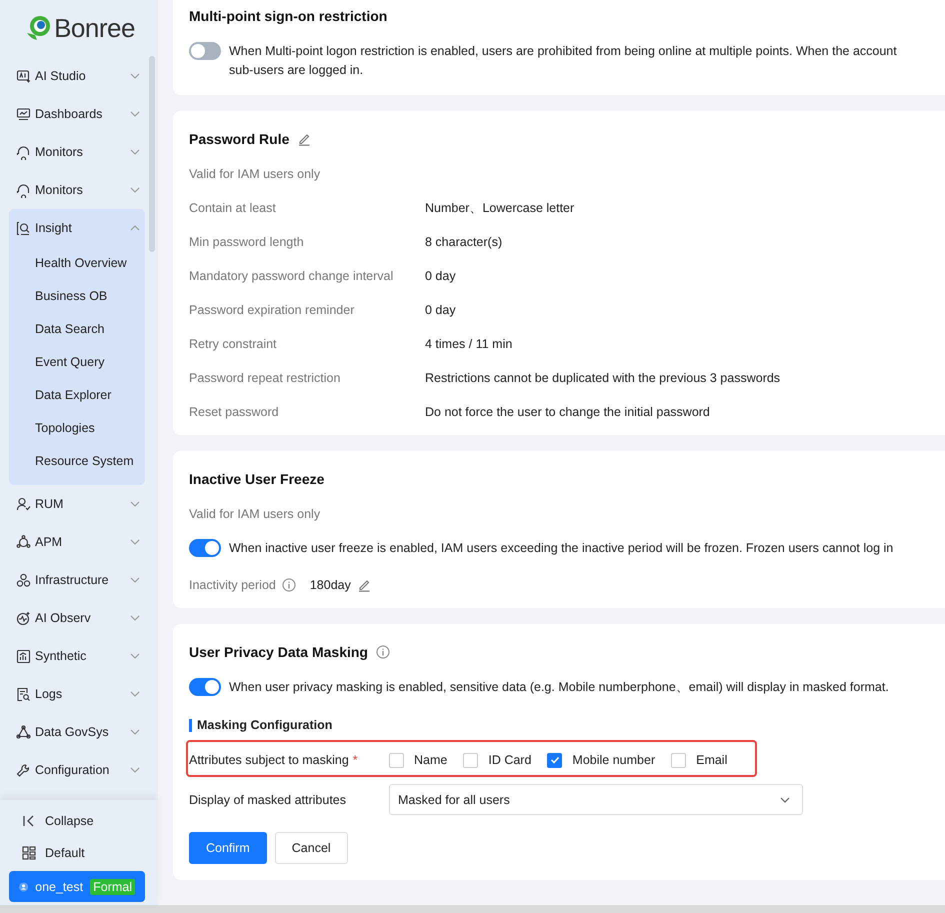  I want to click on check-icon, so click(555, 760).